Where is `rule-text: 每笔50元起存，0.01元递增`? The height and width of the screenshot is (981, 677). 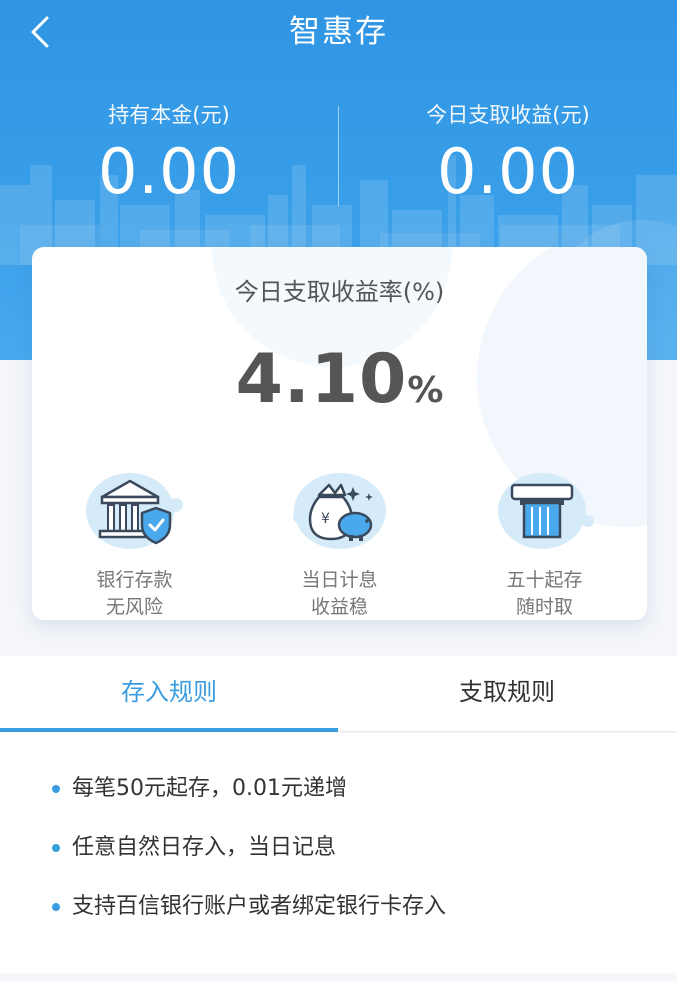
rule-text: 每笔50元起存，0.01元递增 is located at coordinates (209, 788).